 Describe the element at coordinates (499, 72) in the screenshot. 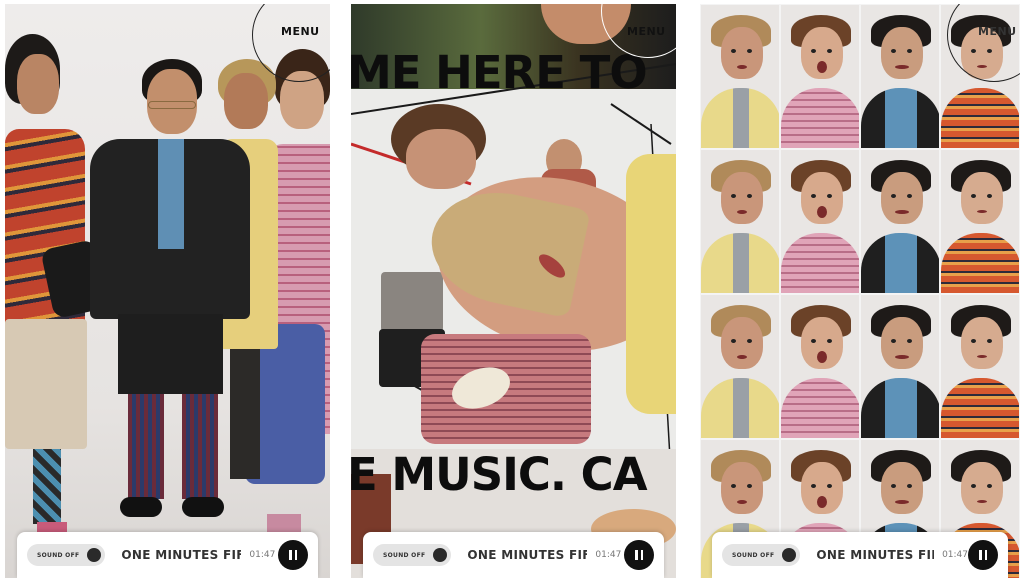

I see `hero-text-line-1: ME HERE TO` at that location.